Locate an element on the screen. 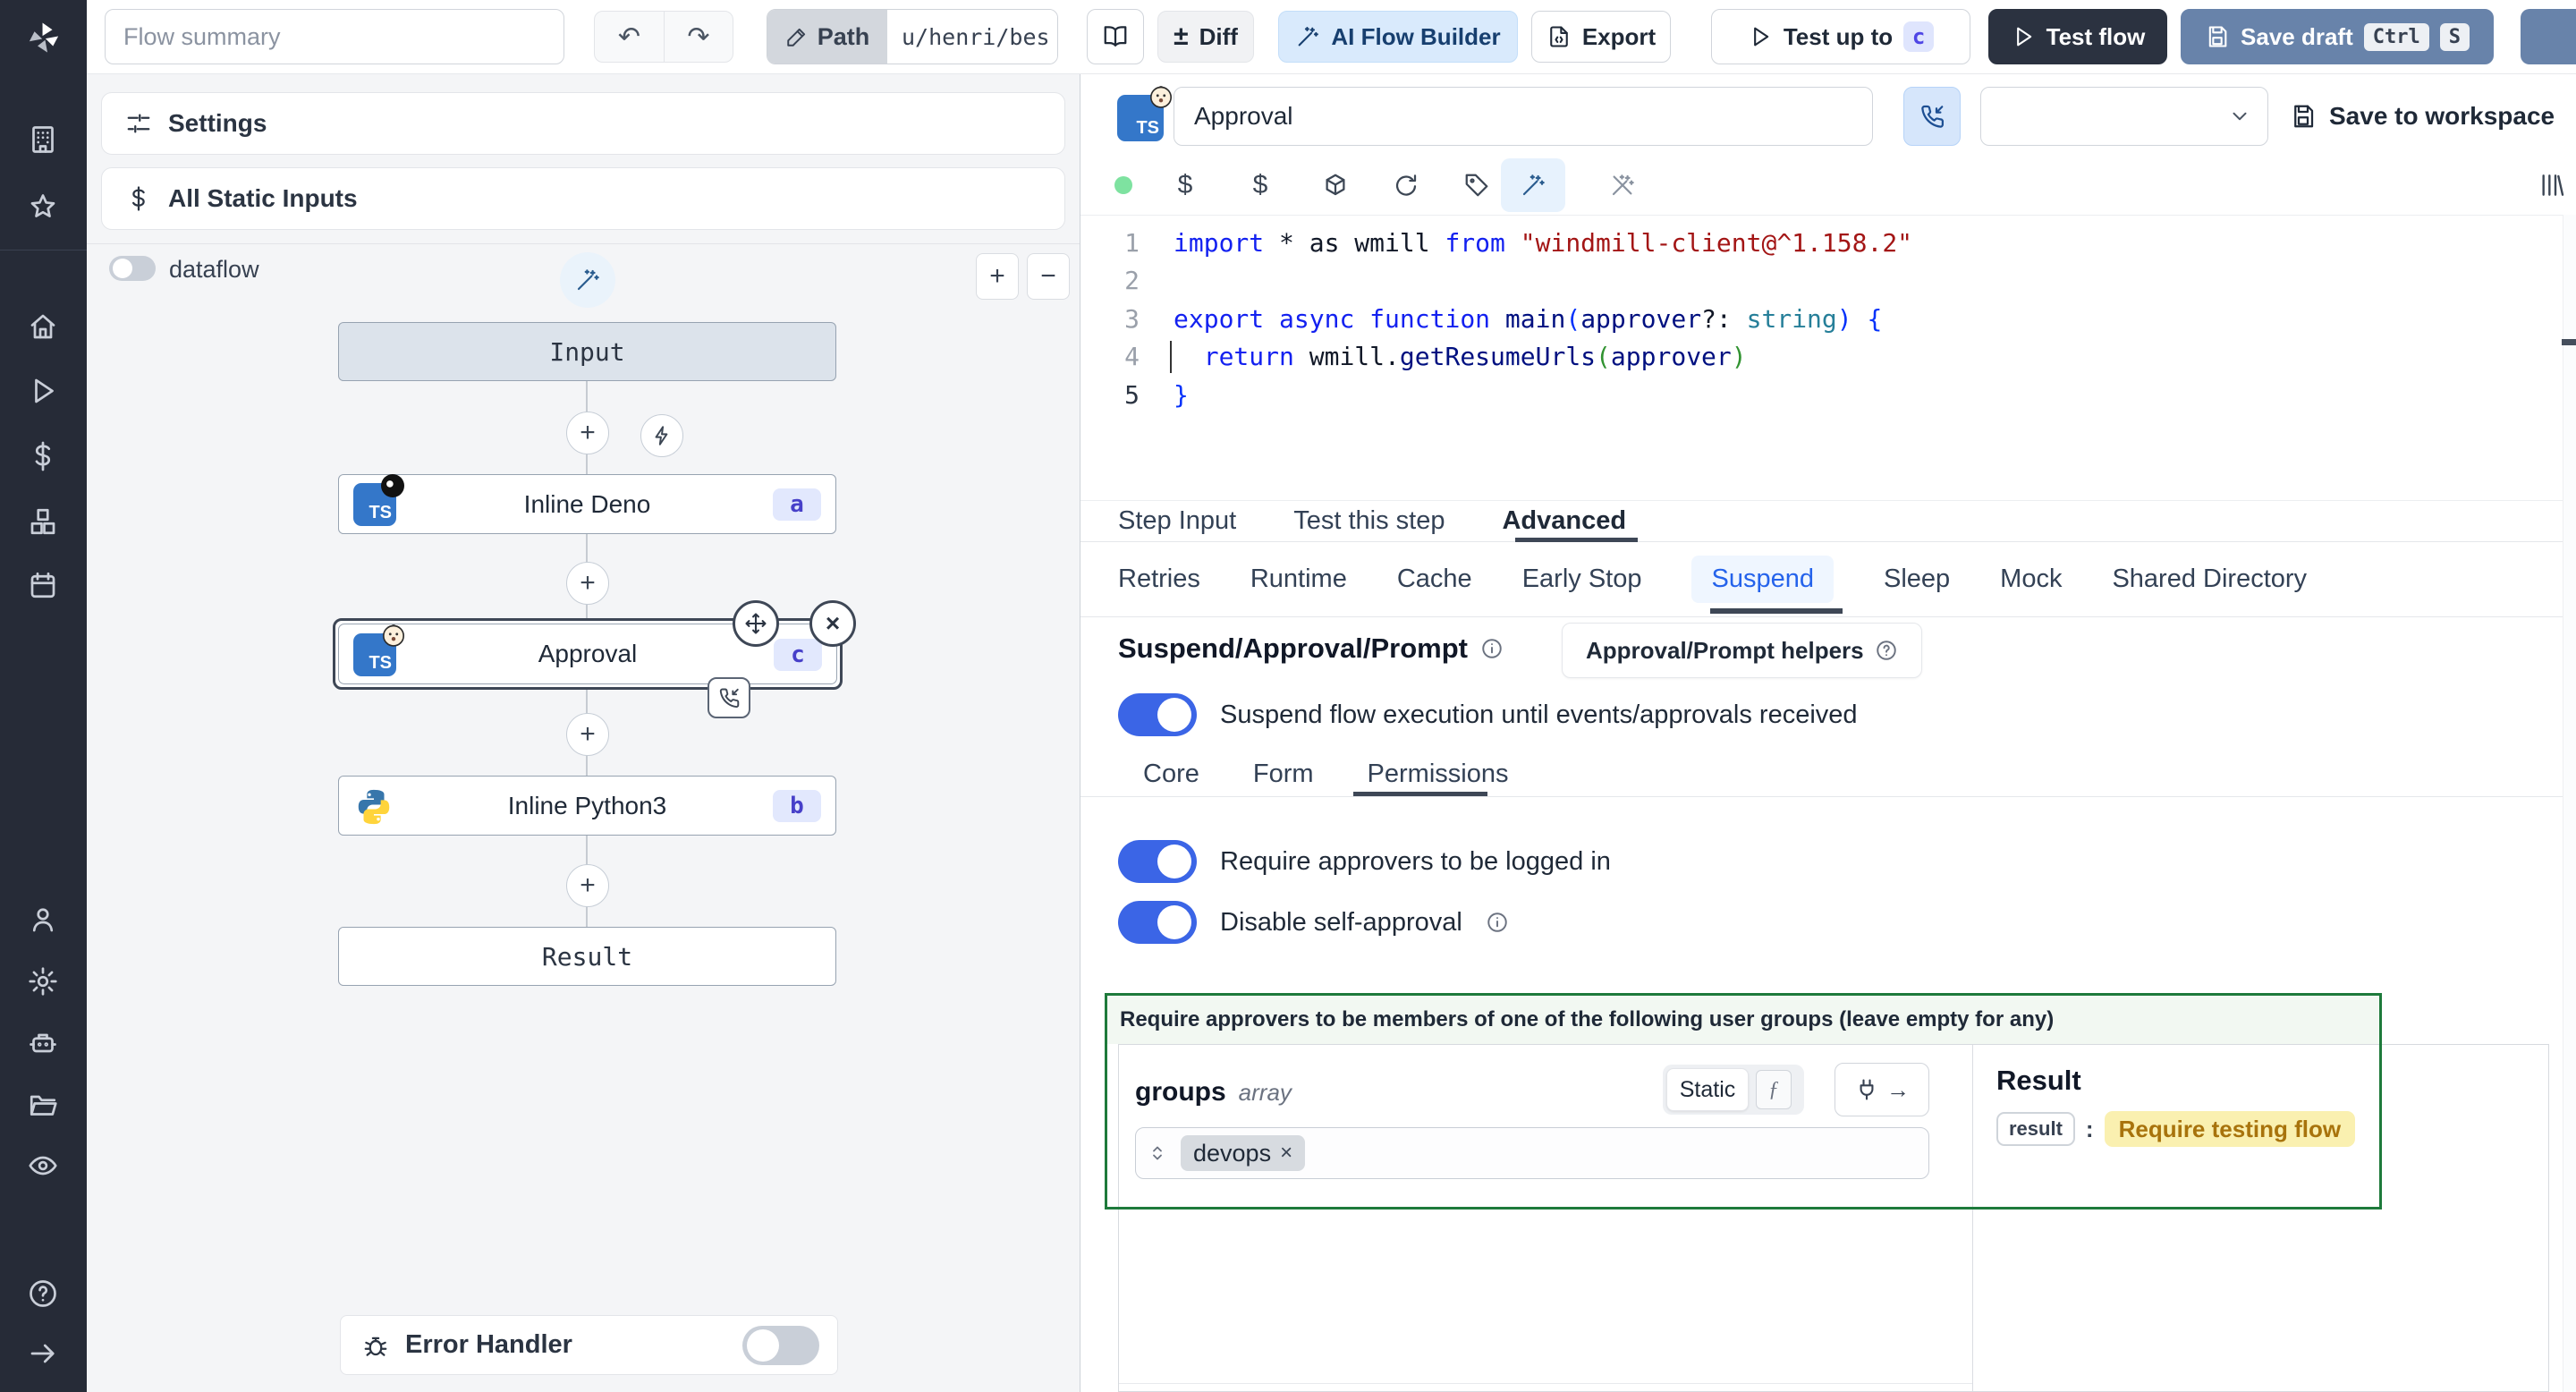  deploy-button-partial is located at coordinates (2548, 36).